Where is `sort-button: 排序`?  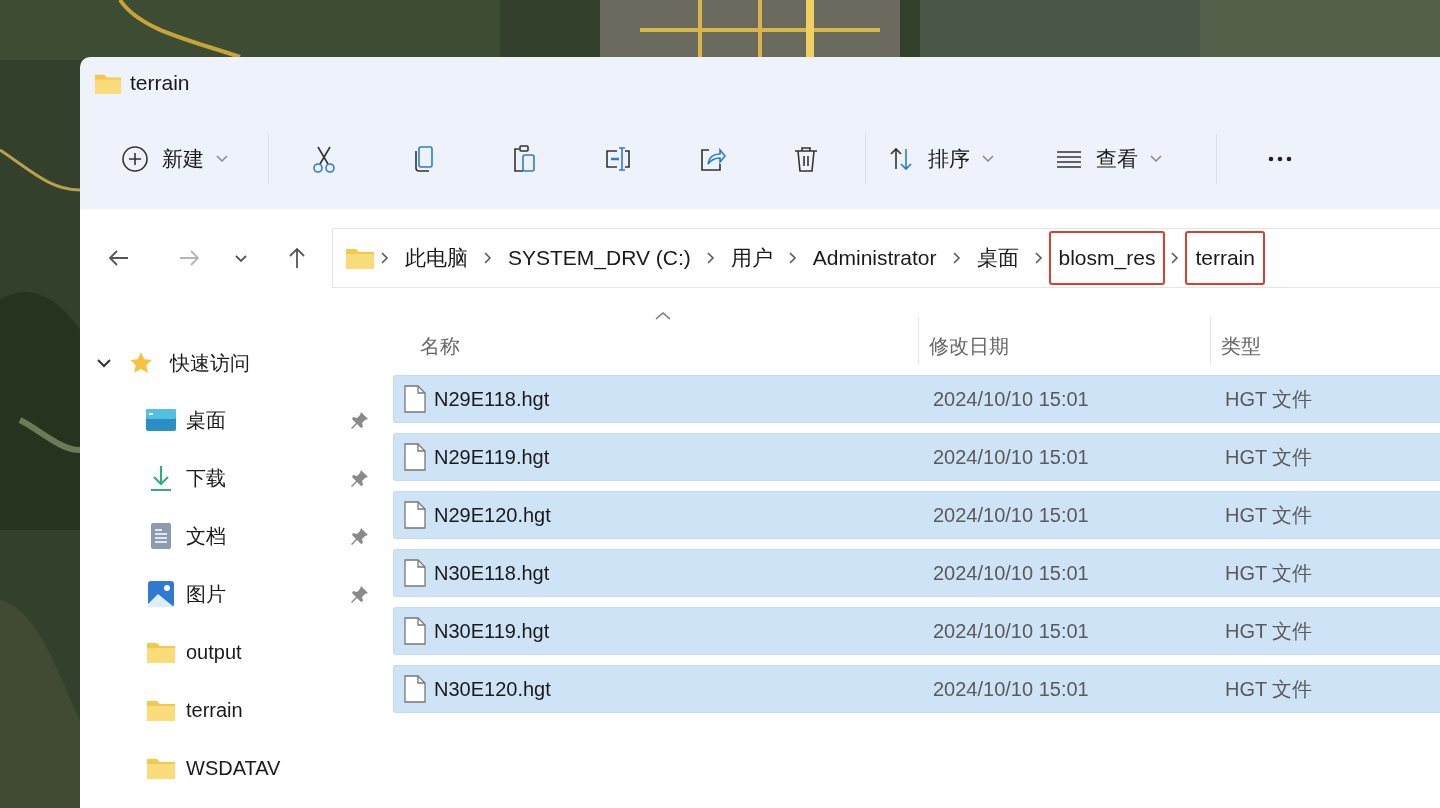
sort-button: 排序 is located at coordinates (940, 159).